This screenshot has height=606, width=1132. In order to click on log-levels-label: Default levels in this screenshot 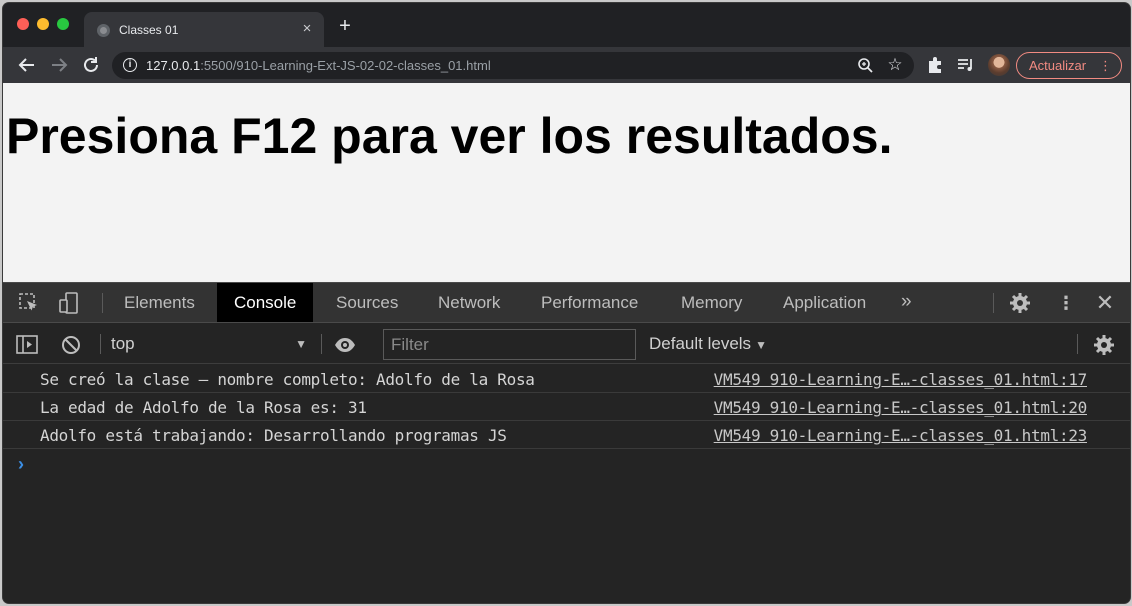, I will do `click(700, 343)`.